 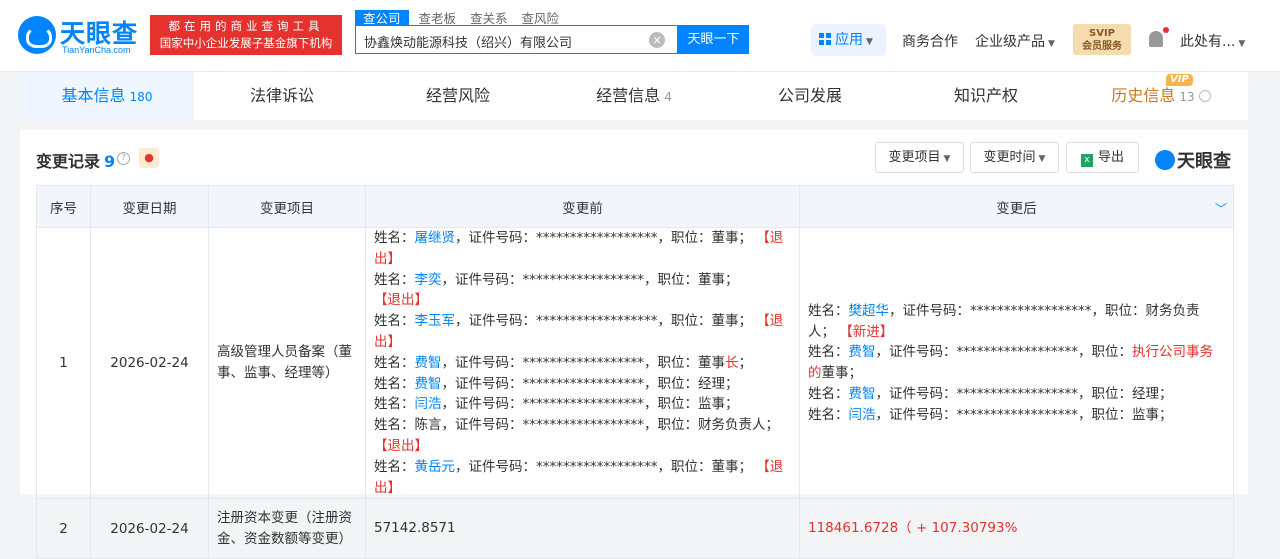 I want to click on status-tag: 【退出】, so click(x=401, y=300).